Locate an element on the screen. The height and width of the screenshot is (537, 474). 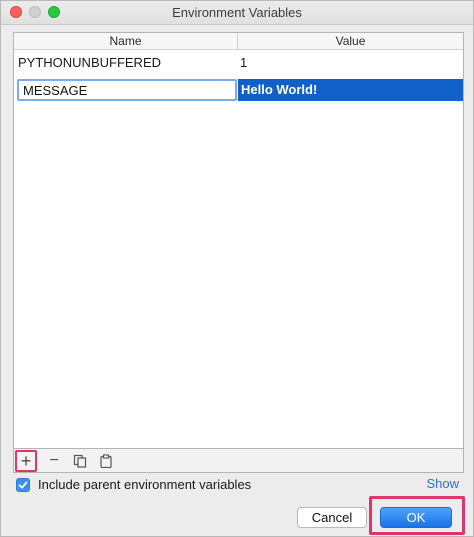
cancel-button: Cancel is located at coordinates (332, 517).